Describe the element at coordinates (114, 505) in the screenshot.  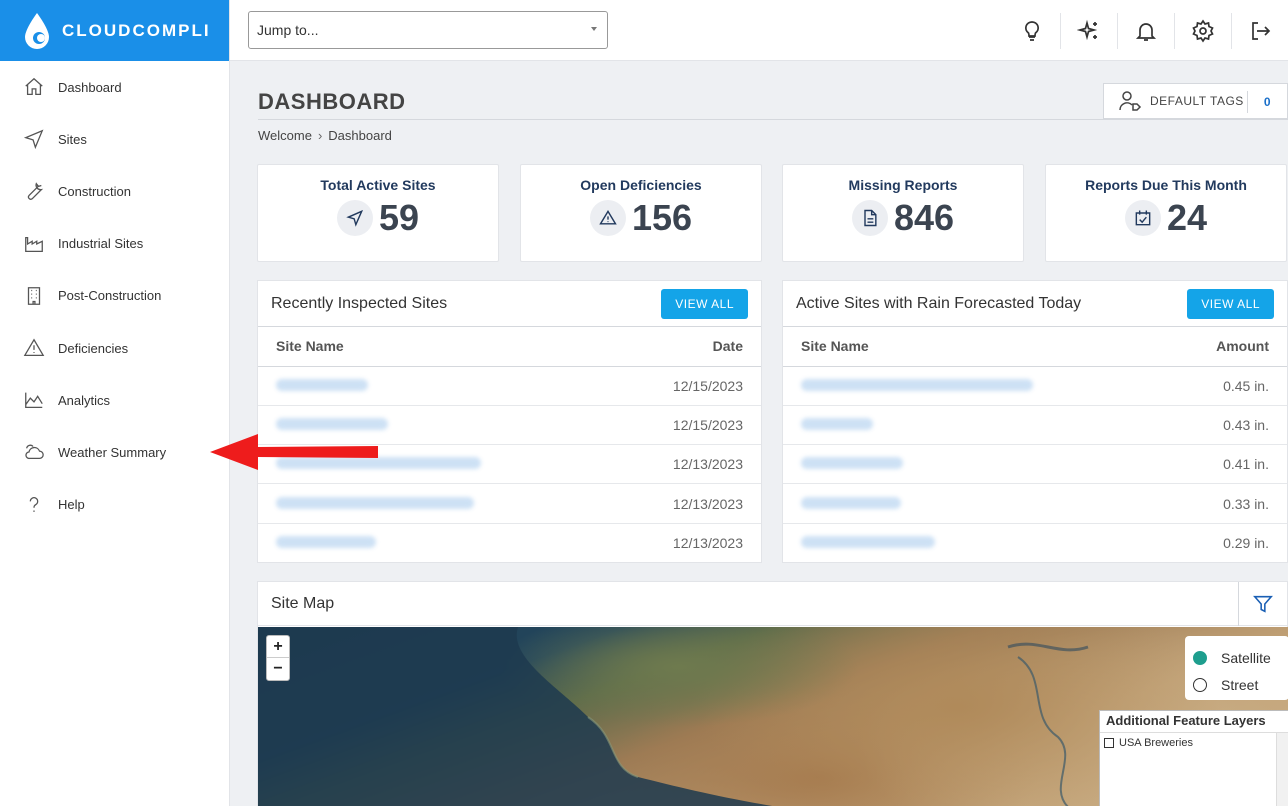
I see `sidebar-item-help: Help` at that location.